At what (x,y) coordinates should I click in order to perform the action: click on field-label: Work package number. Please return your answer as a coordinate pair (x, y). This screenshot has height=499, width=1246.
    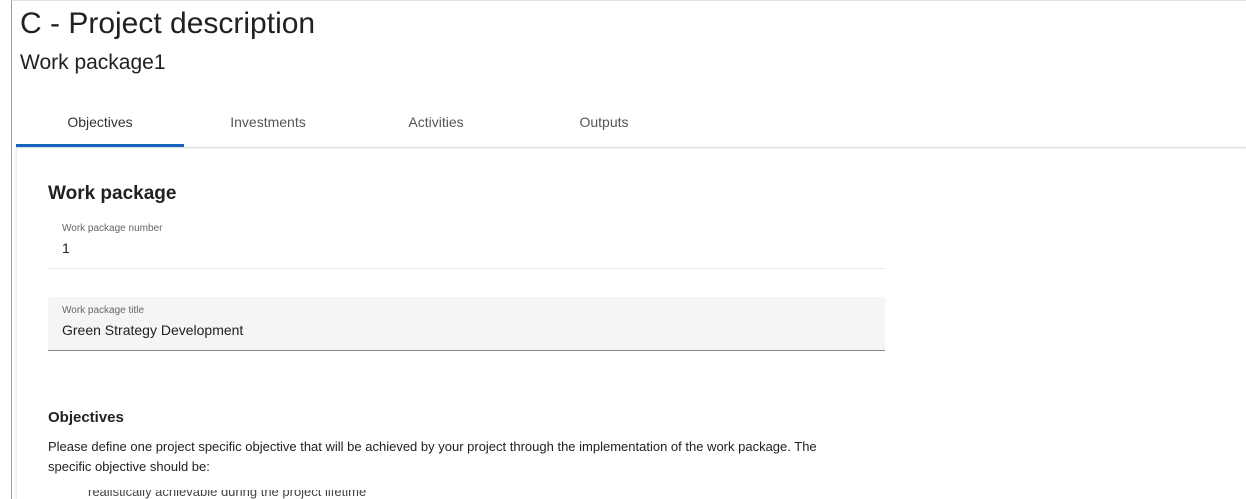
    Looking at the image, I should click on (112, 228).